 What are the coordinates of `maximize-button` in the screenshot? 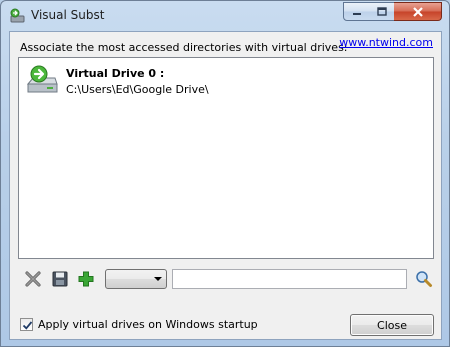 It's located at (382, 11).